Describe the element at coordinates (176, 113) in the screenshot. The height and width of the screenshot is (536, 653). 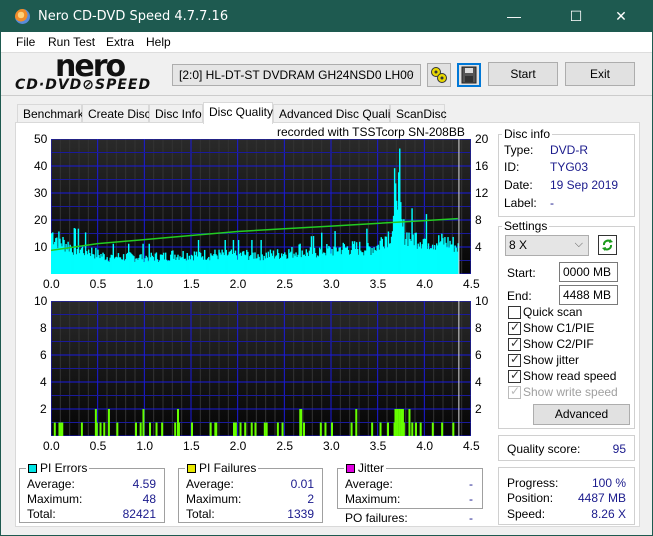
I see `tab-disc-info: Disc Info` at that location.